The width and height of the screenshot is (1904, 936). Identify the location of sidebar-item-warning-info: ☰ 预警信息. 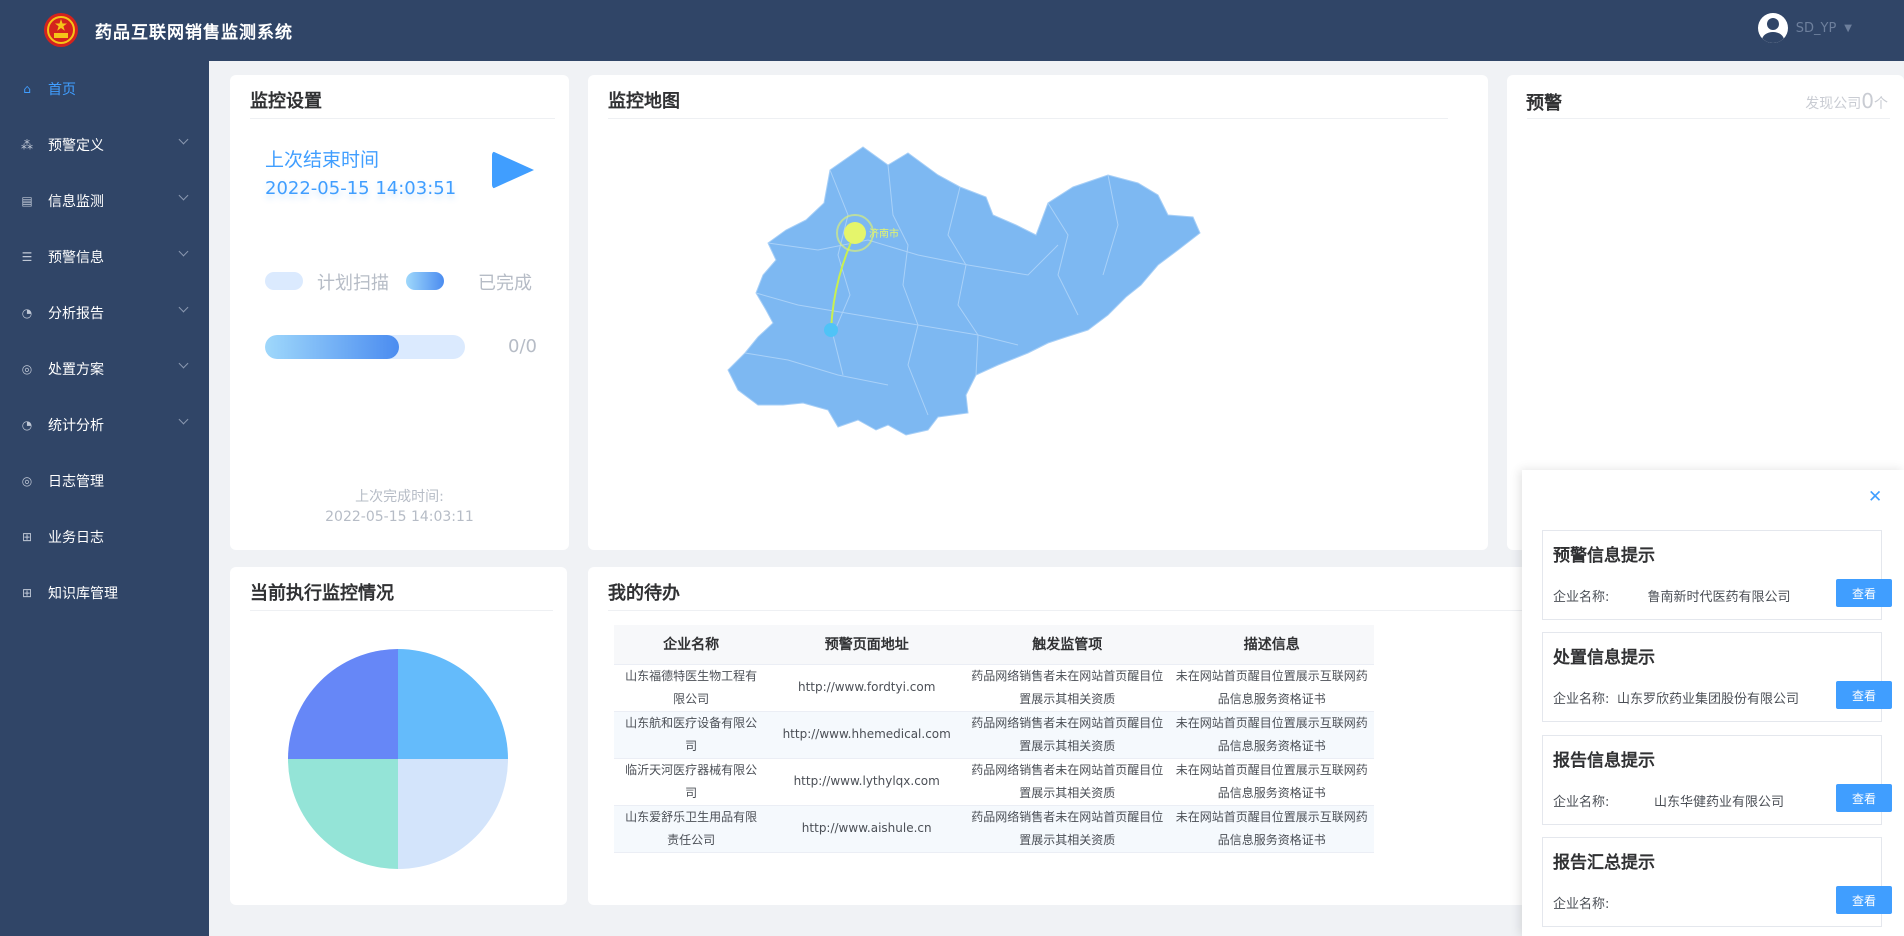
(104, 257).